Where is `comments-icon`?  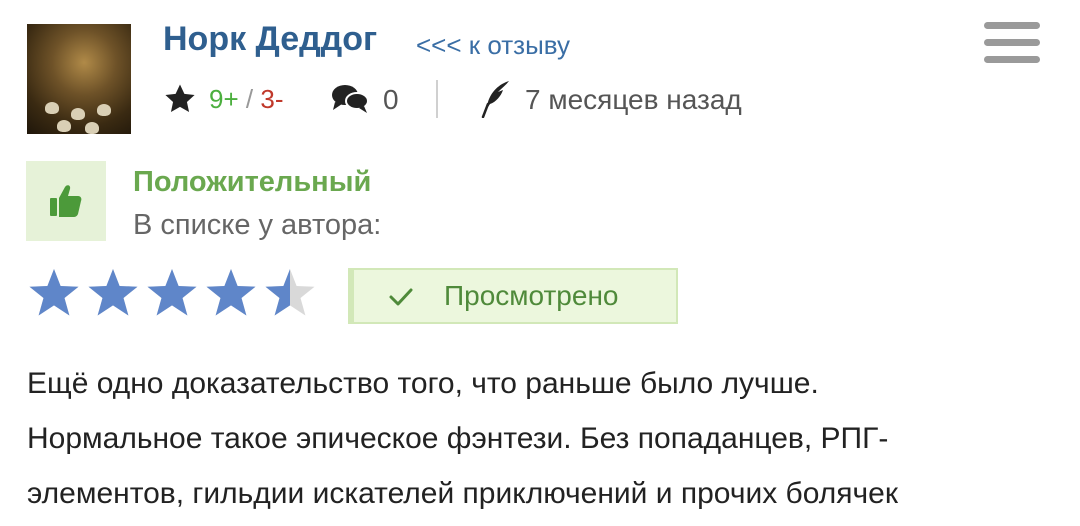
comments-icon is located at coordinates (350, 99).